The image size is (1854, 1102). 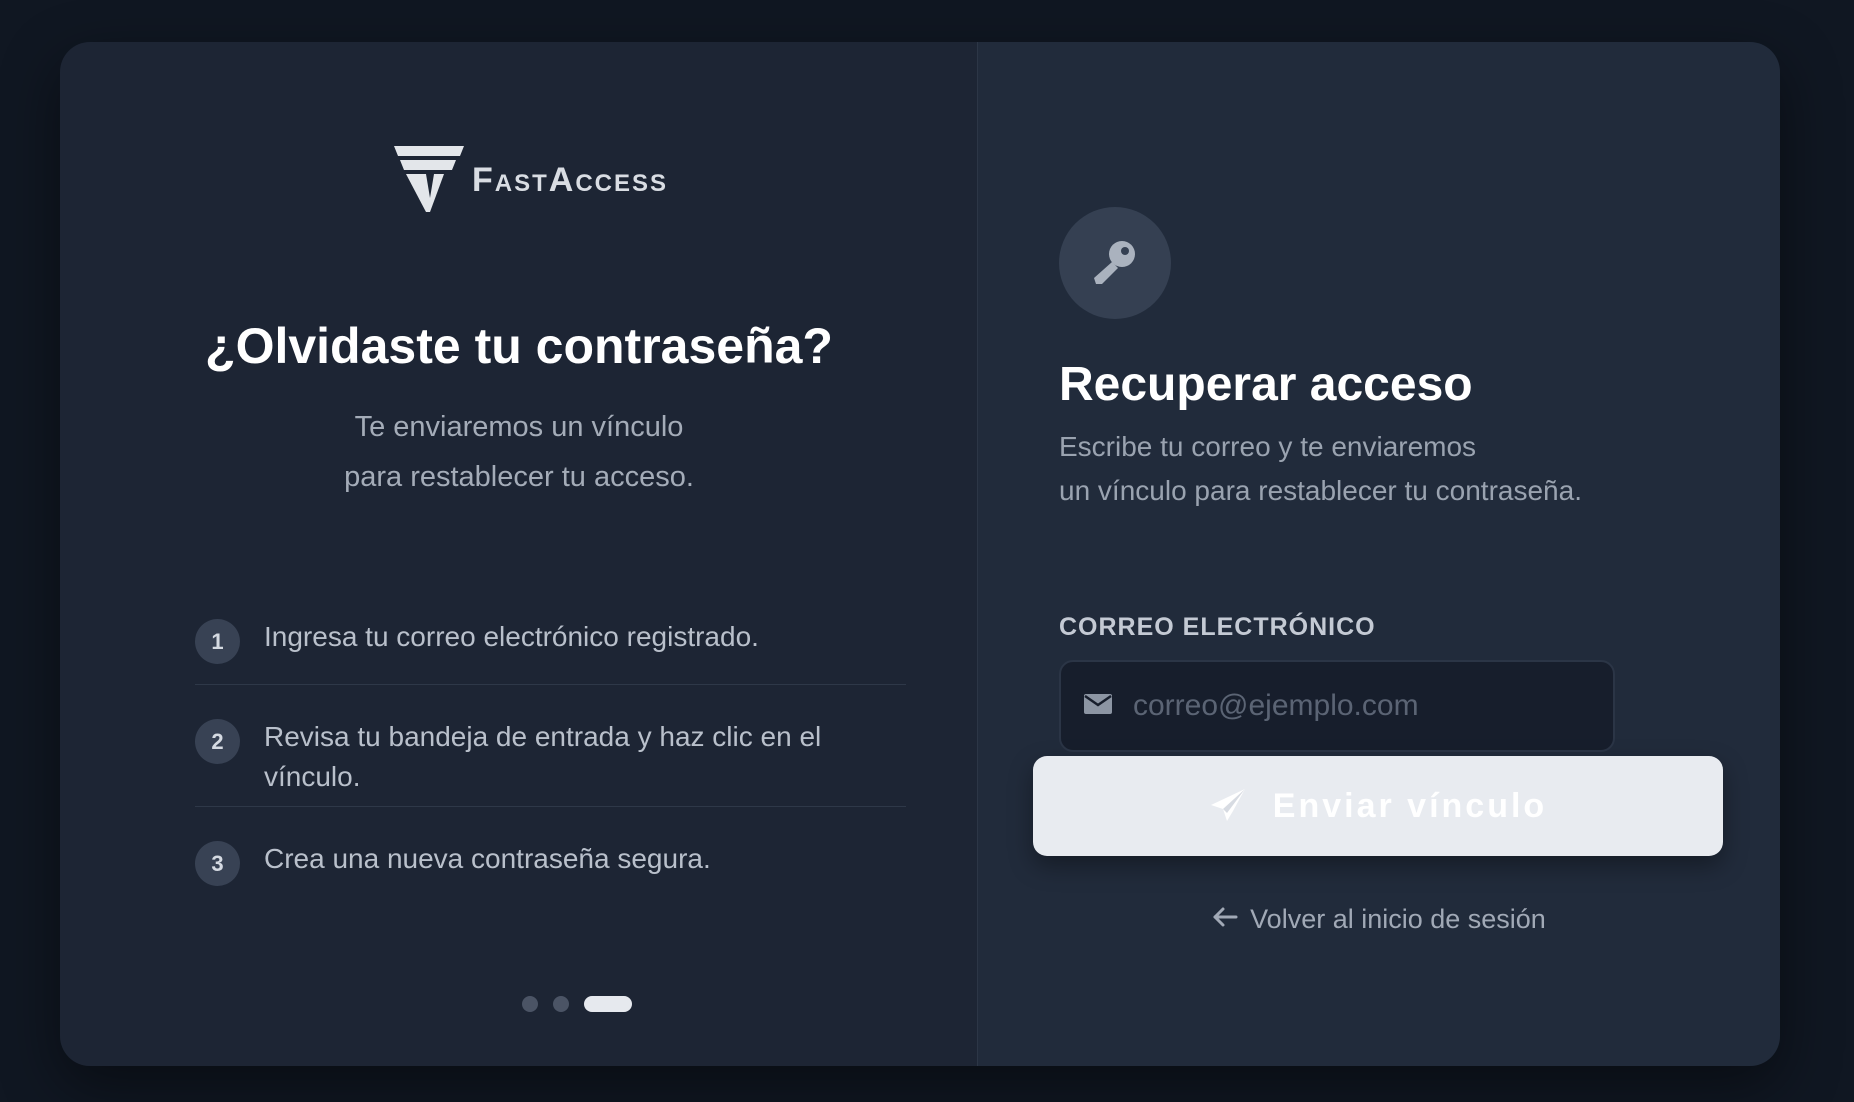 I want to click on step-number: 1, so click(x=217, y=641).